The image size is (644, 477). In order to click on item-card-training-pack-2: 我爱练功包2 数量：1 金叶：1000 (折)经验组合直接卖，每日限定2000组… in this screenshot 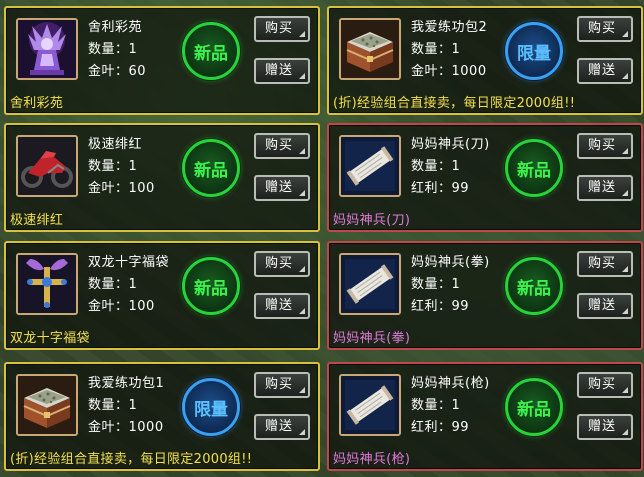, I will do `click(485, 60)`.